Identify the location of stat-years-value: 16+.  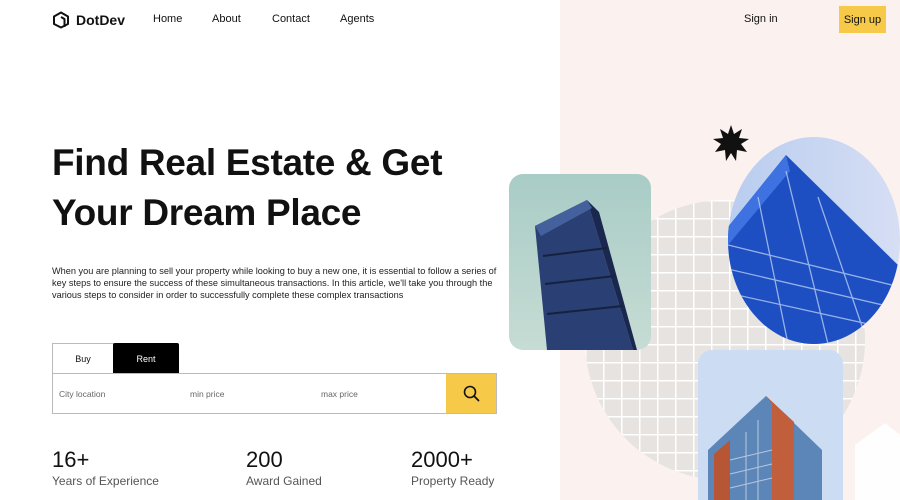
(71, 459).